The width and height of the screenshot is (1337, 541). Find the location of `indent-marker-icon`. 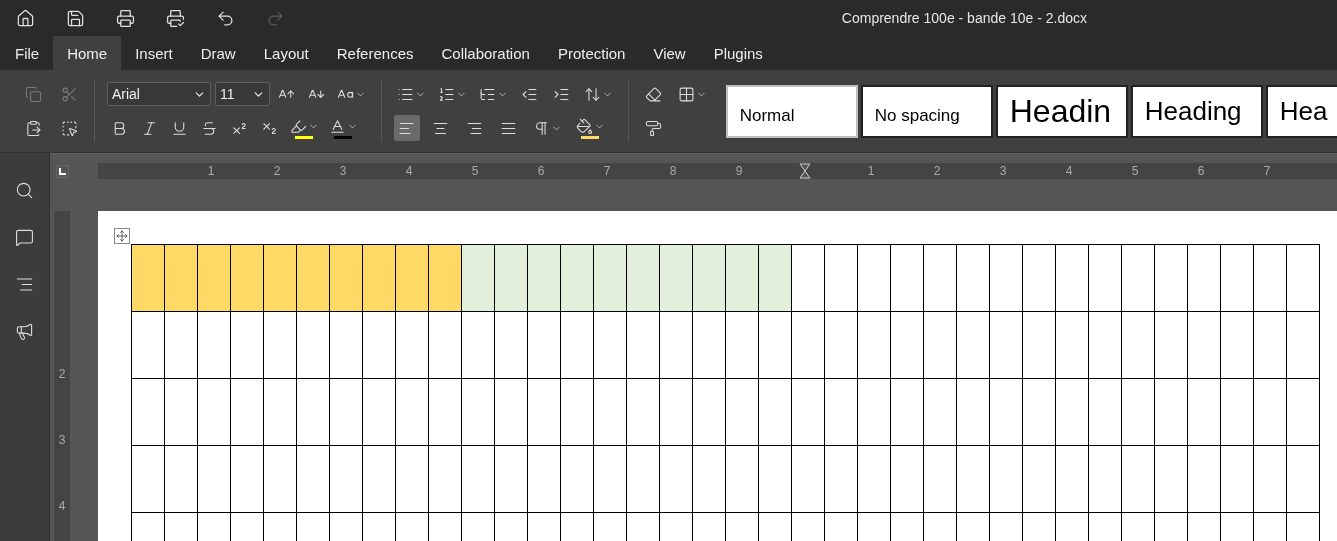

indent-marker-icon is located at coordinates (805, 171).